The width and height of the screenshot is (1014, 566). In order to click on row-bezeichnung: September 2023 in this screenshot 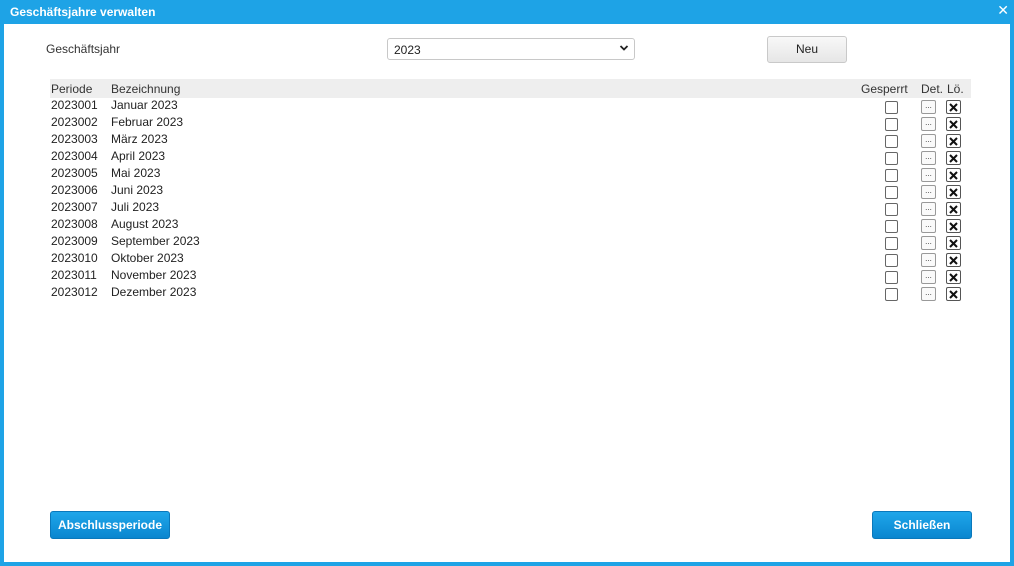, I will do `click(155, 241)`.